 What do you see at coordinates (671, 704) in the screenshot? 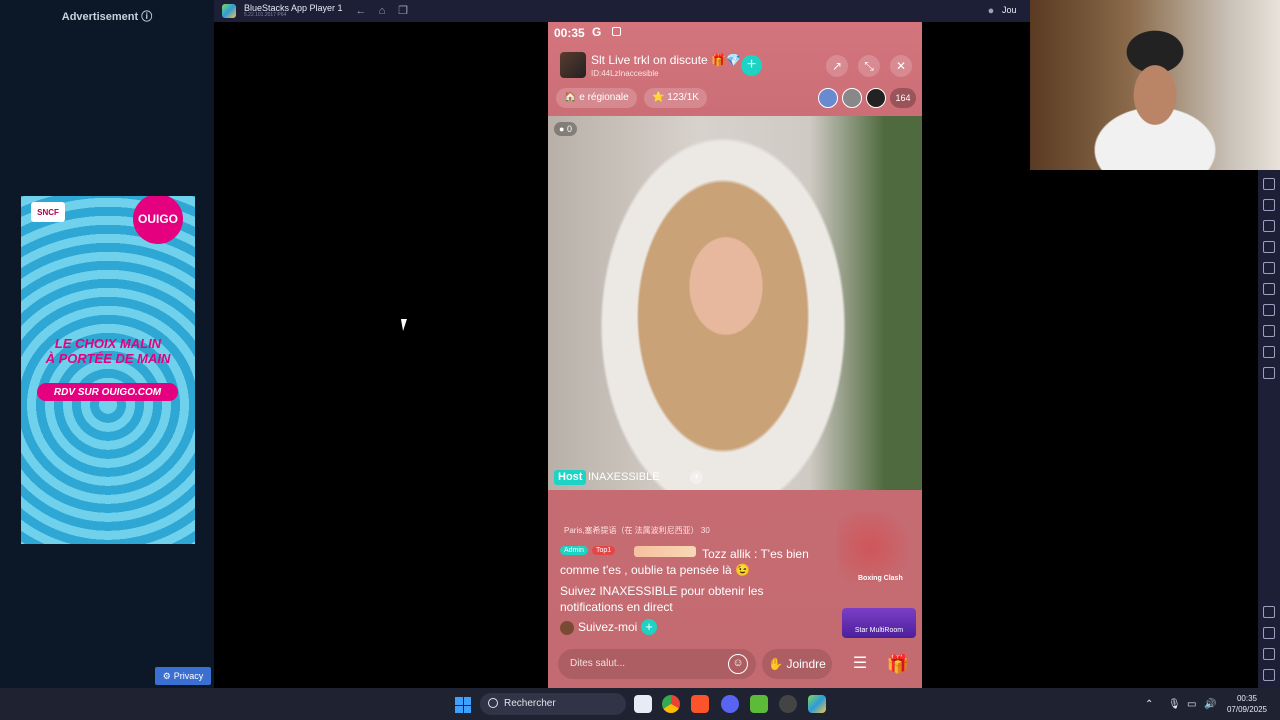
I see `chrome-icon` at bounding box center [671, 704].